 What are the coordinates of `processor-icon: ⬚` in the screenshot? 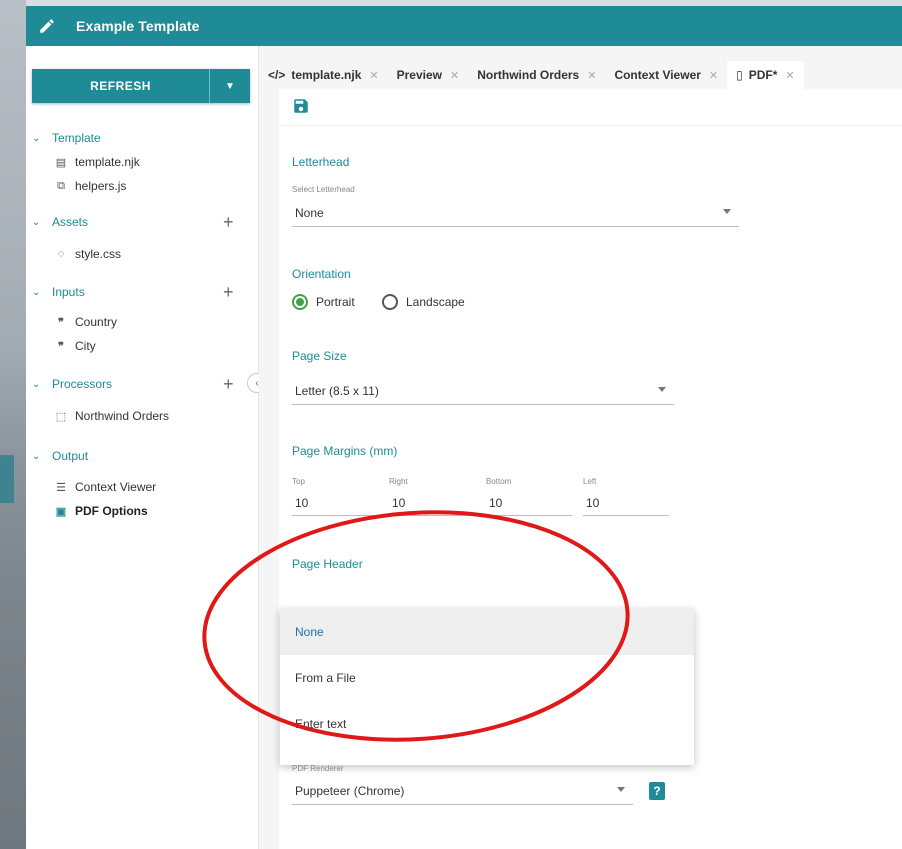 It's located at (61, 416).